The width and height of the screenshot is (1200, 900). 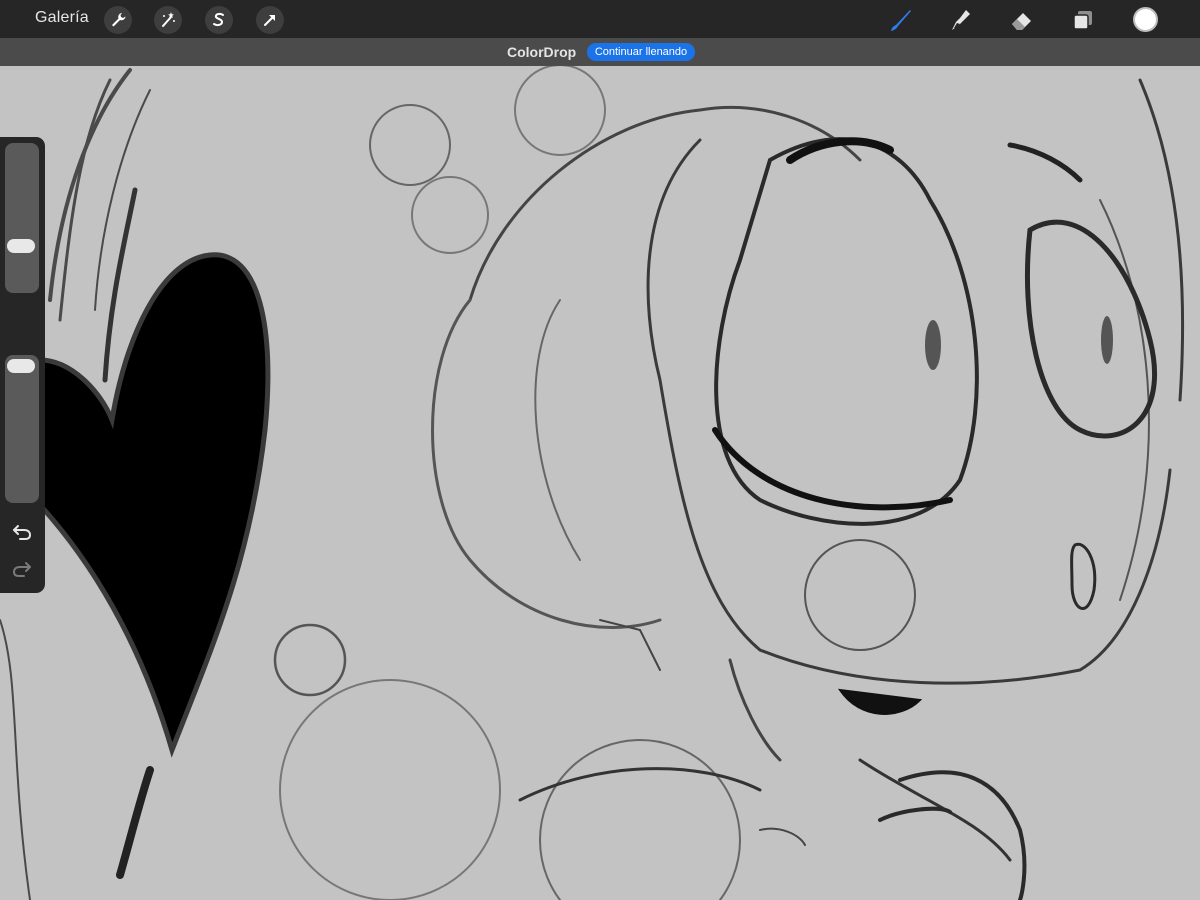 I want to click on layers-button, so click(x=1083, y=20).